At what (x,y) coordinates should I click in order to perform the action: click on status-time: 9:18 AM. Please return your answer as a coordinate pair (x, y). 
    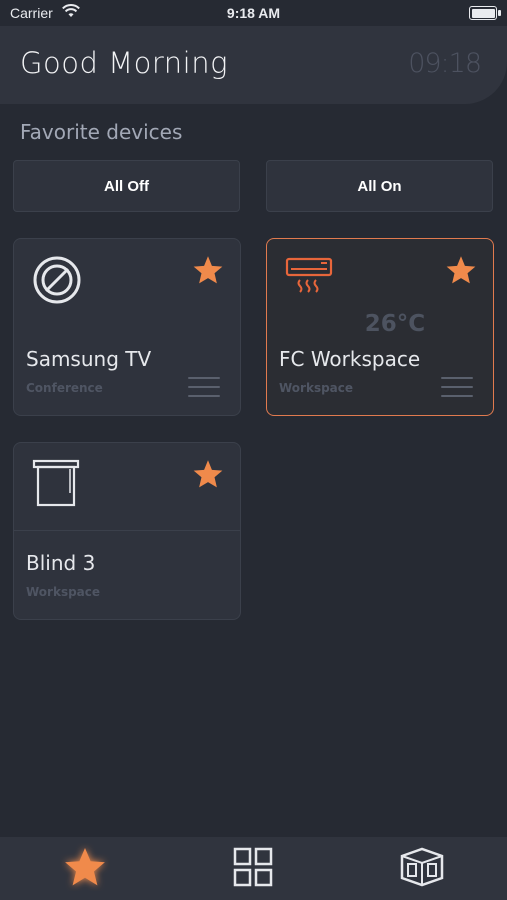
    Looking at the image, I should click on (253, 13).